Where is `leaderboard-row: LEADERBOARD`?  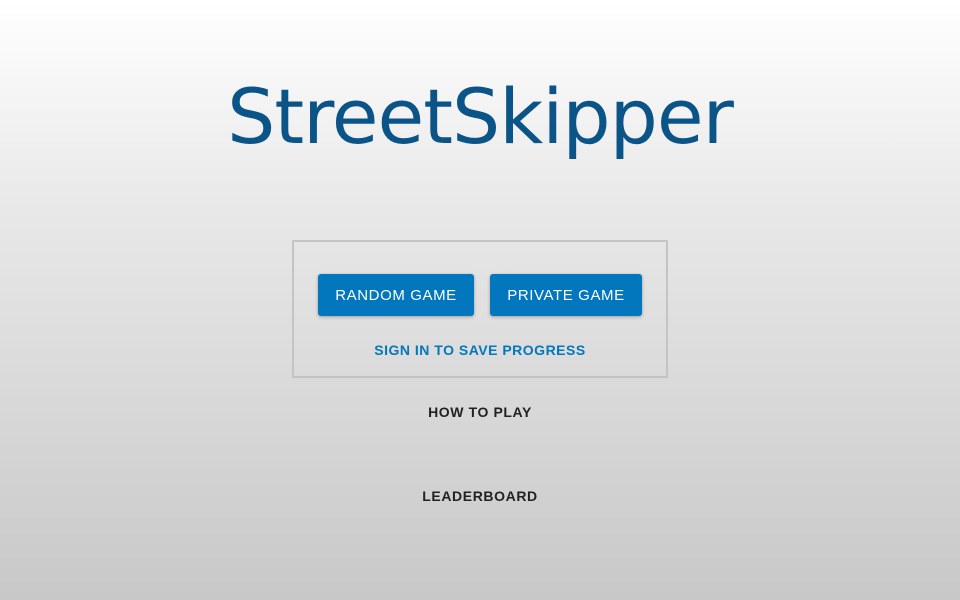 leaderboard-row: LEADERBOARD is located at coordinates (480, 496).